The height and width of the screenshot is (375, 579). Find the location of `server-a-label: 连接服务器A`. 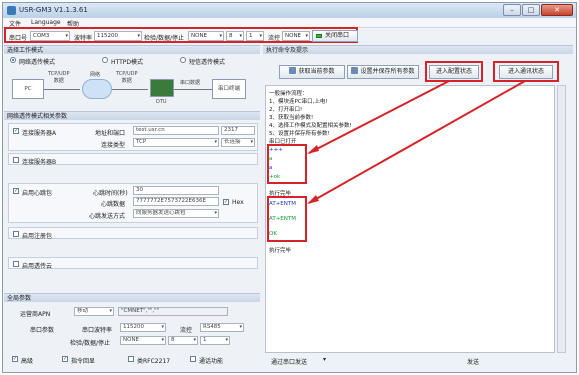

server-a-label: 连接服务器A is located at coordinates (39, 133).